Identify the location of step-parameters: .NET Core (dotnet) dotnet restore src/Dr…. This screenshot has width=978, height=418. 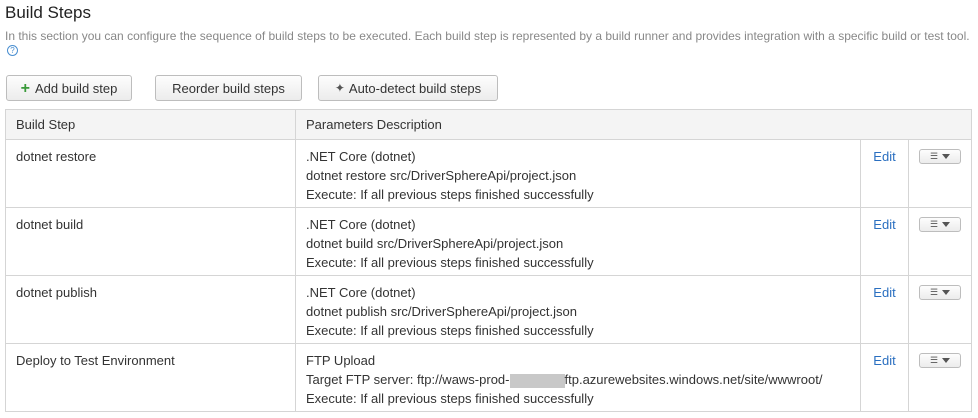
(578, 173).